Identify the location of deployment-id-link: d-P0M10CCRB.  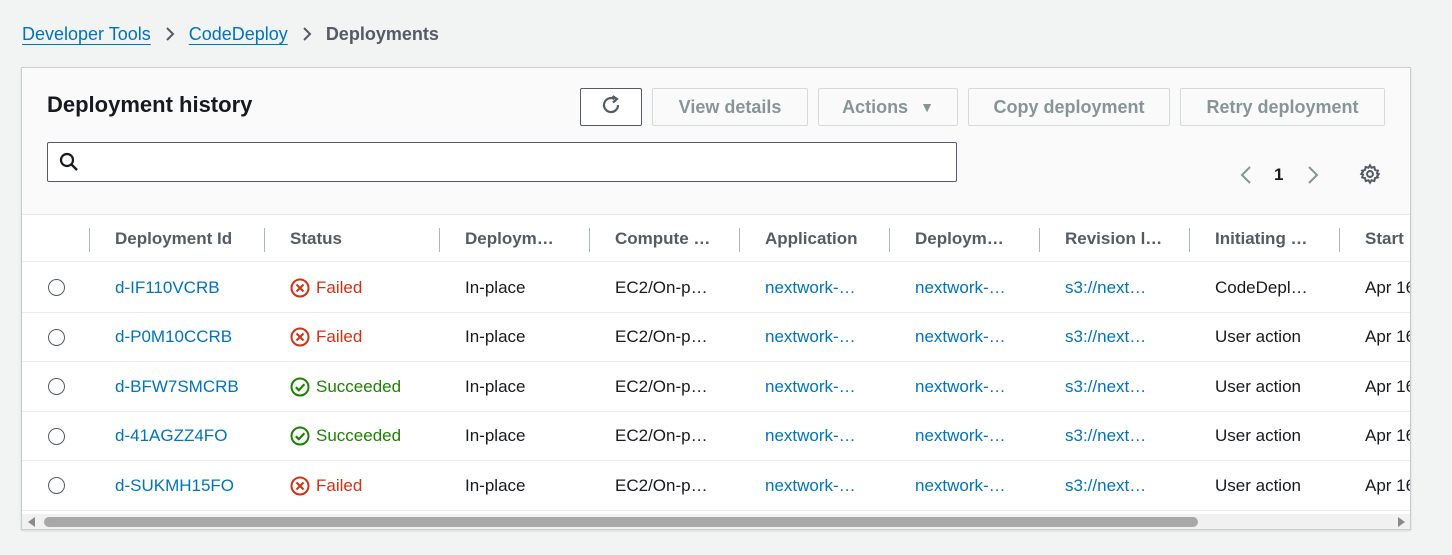
(173, 337).